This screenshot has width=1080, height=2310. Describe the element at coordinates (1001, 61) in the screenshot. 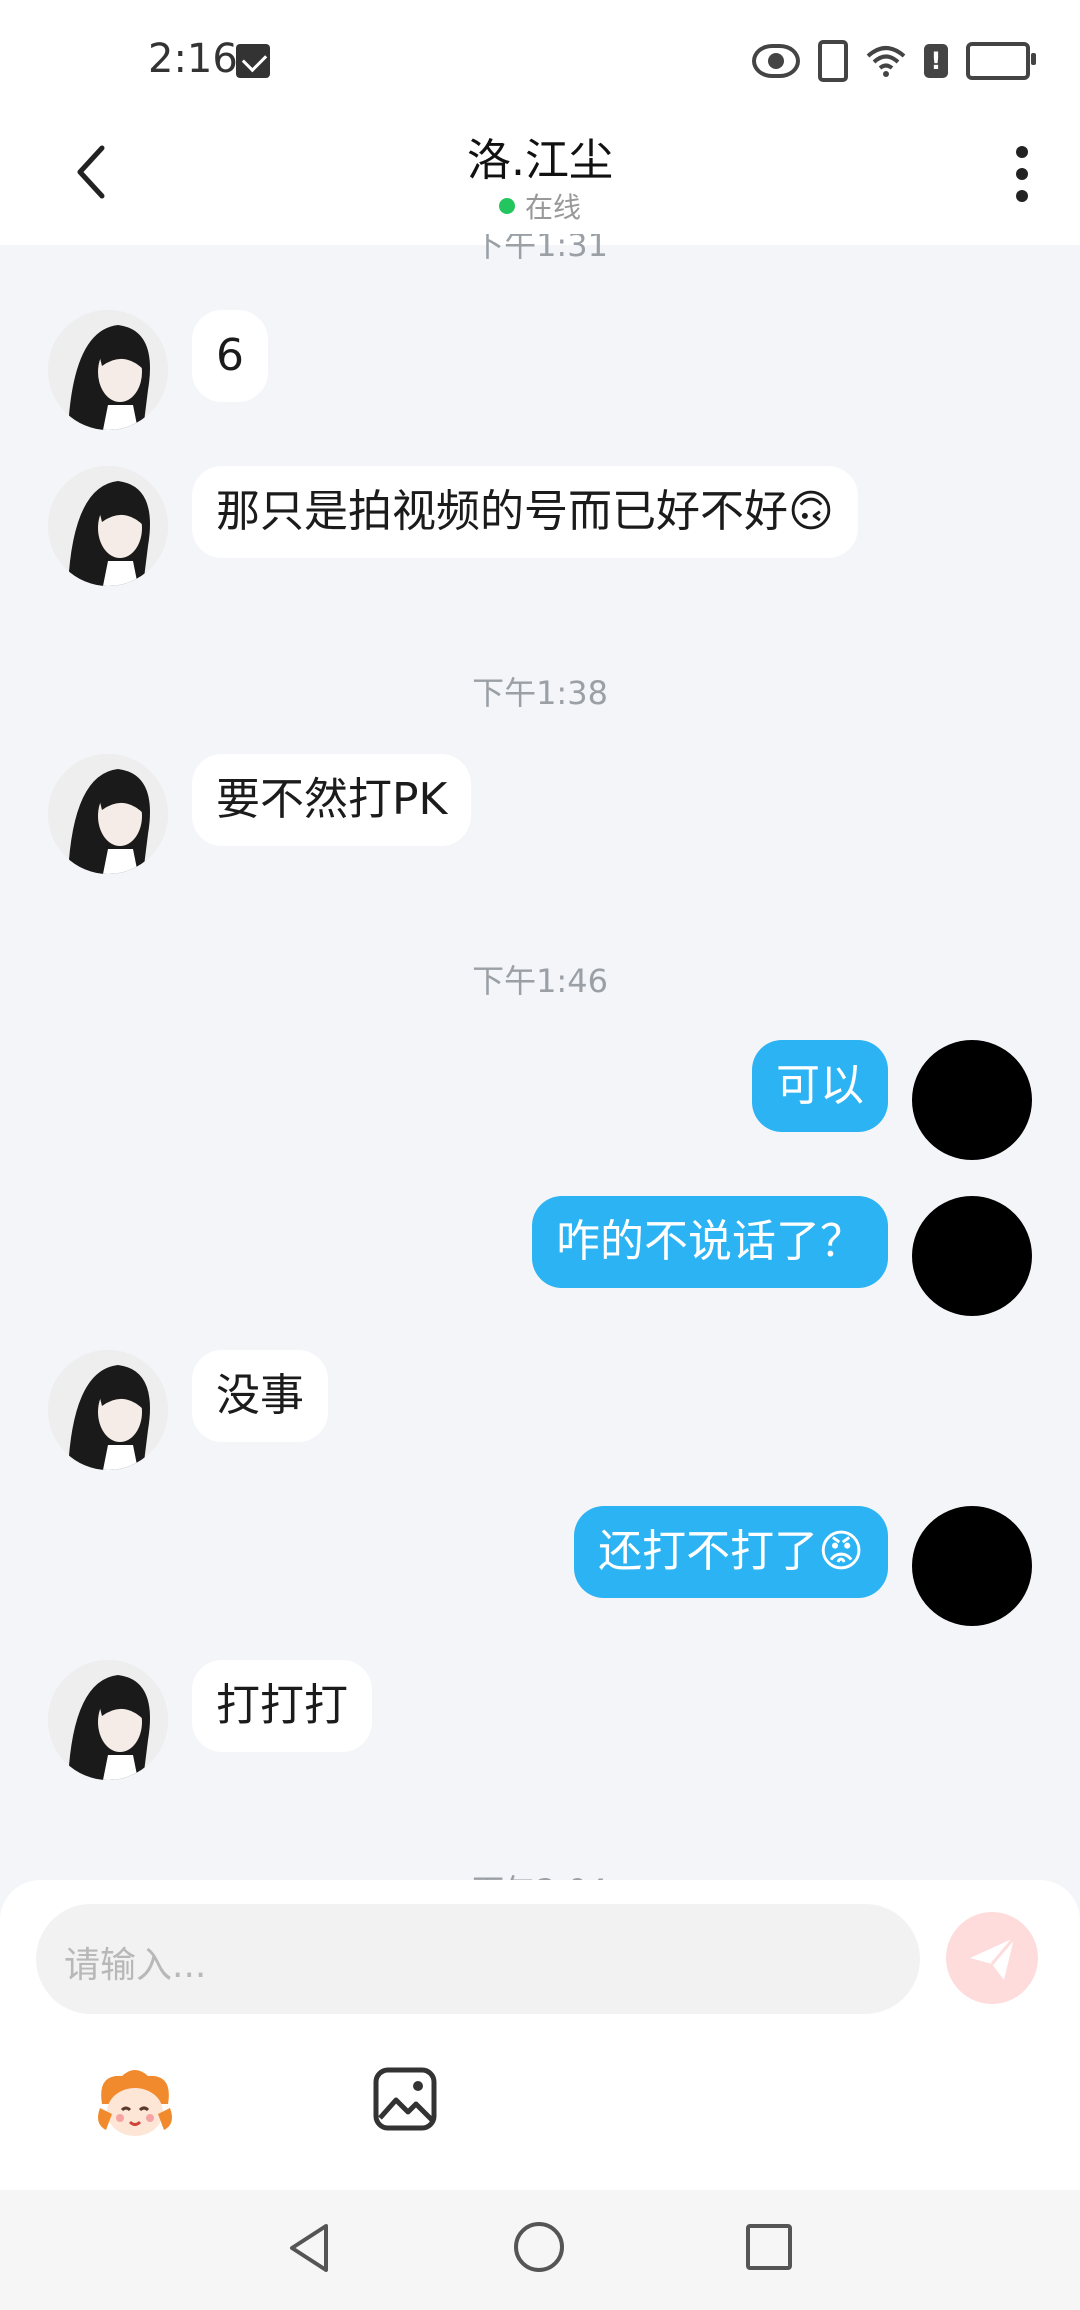

I see `battery-icon` at that location.